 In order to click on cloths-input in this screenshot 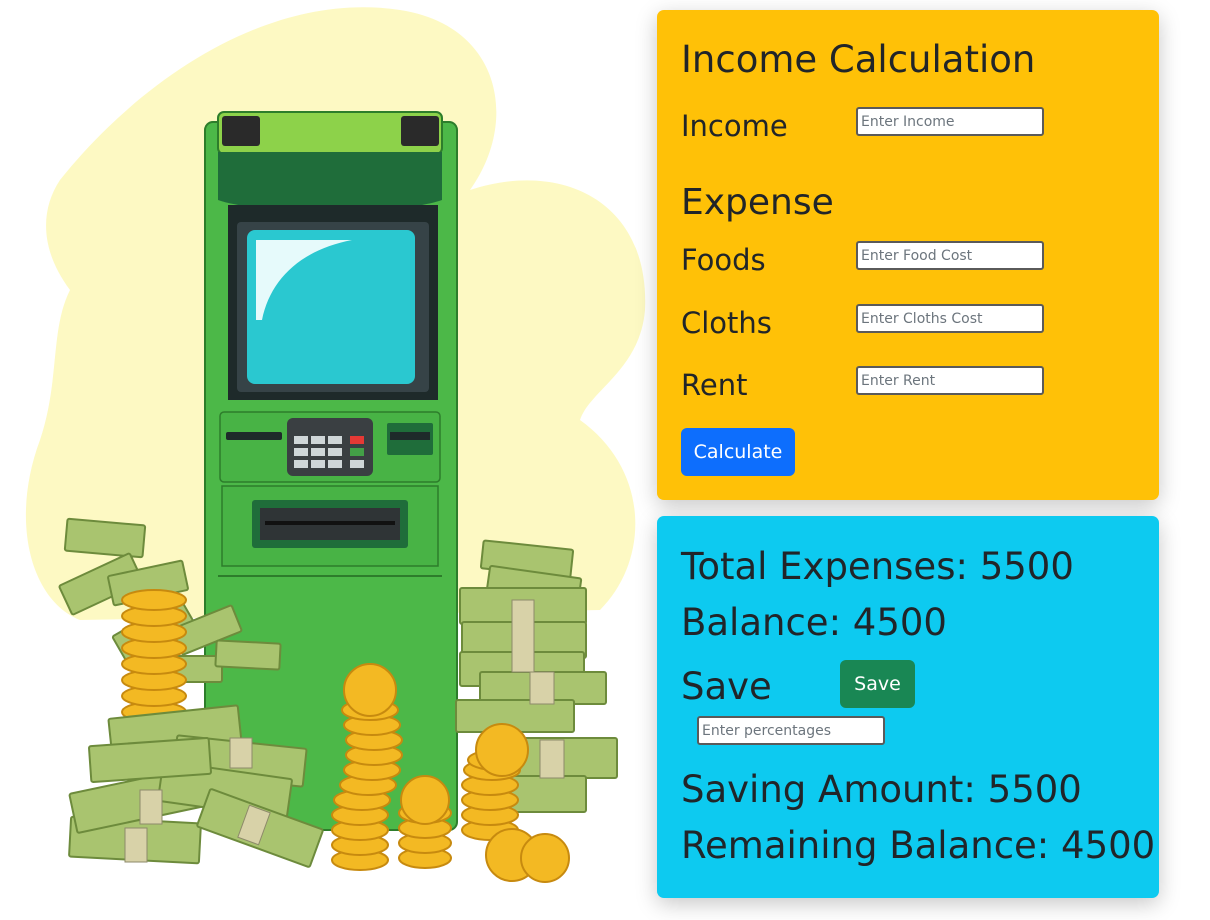, I will do `click(950, 318)`.